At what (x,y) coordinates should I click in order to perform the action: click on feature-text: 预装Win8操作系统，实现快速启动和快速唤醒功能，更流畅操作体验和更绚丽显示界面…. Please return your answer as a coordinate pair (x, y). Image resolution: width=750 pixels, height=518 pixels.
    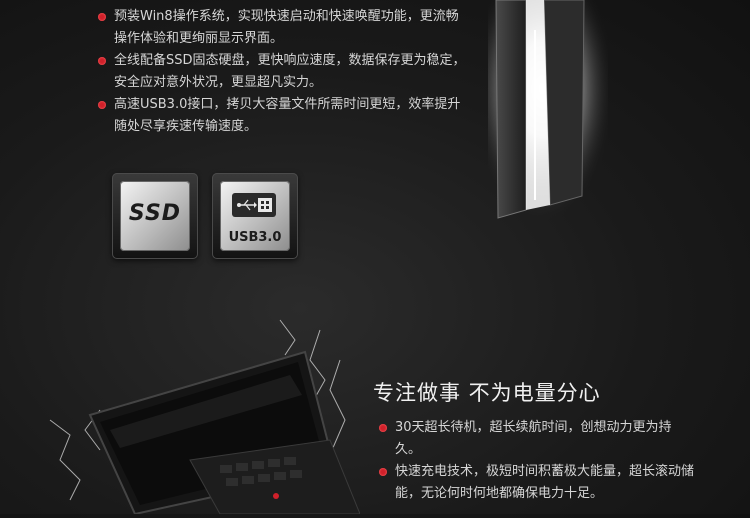
    Looking at the image, I should click on (286, 27).